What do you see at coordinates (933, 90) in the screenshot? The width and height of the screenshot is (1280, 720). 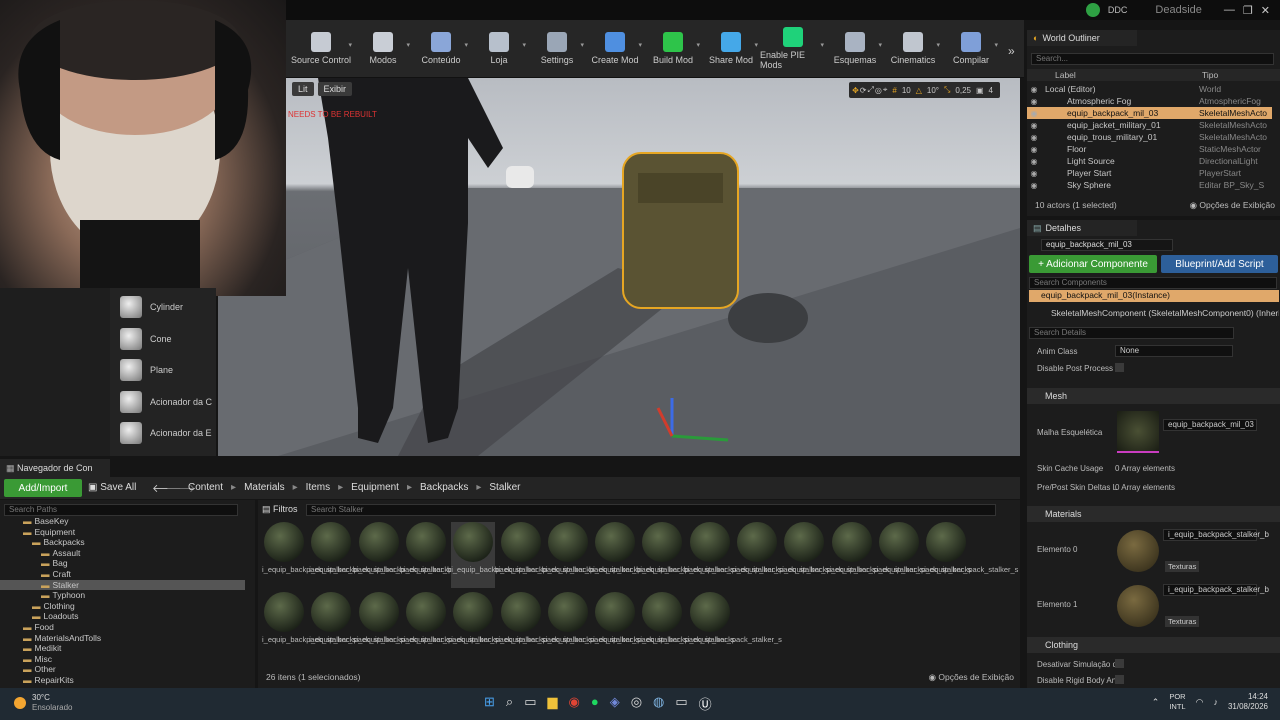 I see `angle-snap-value: 10°` at bounding box center [933, 90].